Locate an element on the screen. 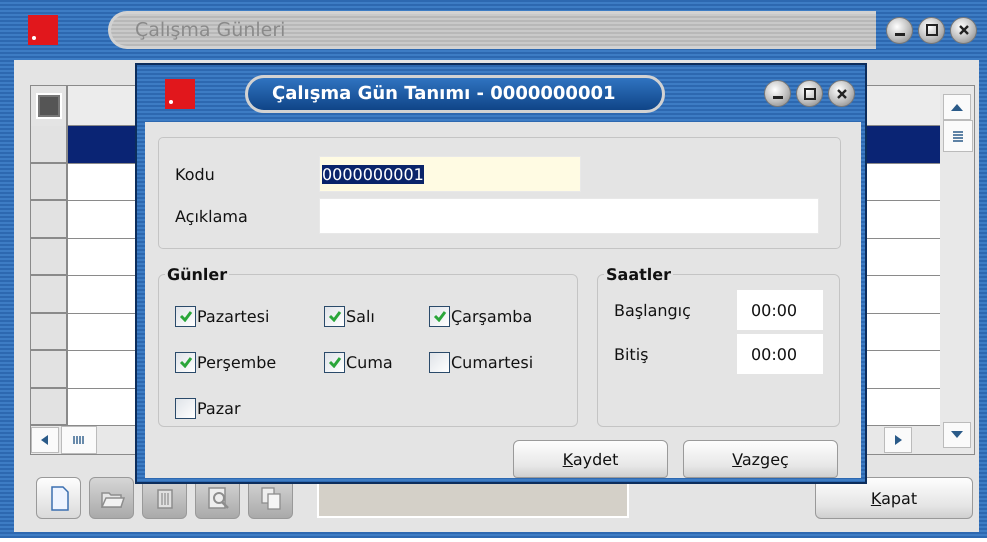 The width and height of the screenshot is (987, 542). close-button: Kapat is located at coordinates (894, 498).